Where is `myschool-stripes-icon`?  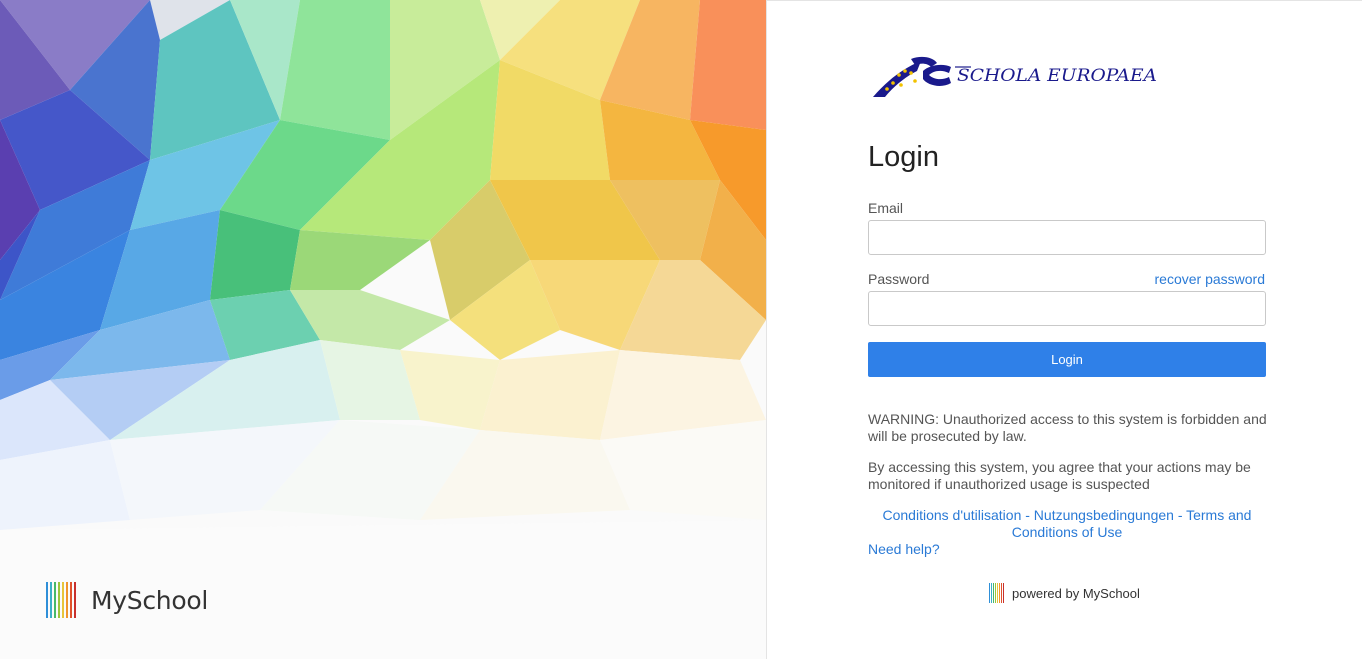 myschool-stripes-icon is located at coordinates (61, 600).